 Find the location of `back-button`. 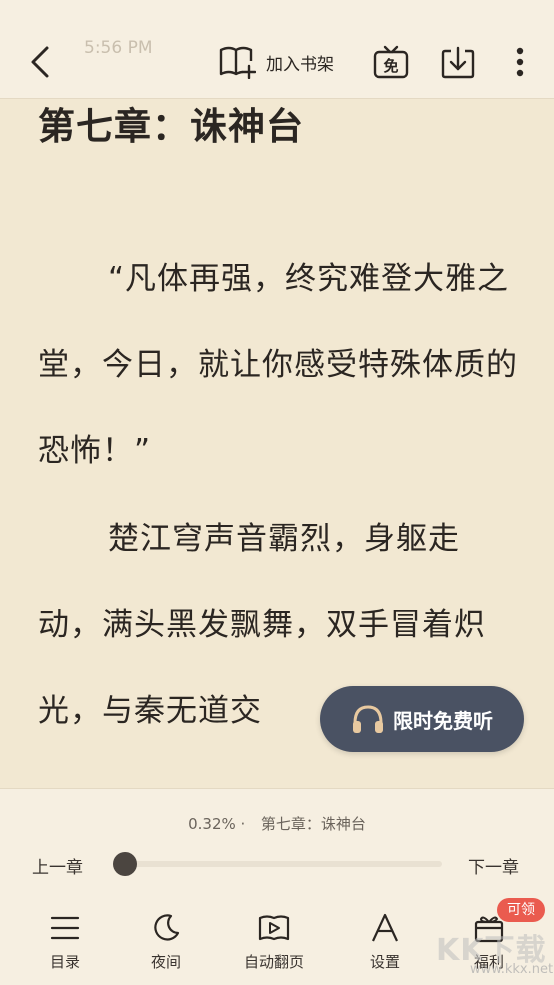

back-button is located at coordinates (40, 62).